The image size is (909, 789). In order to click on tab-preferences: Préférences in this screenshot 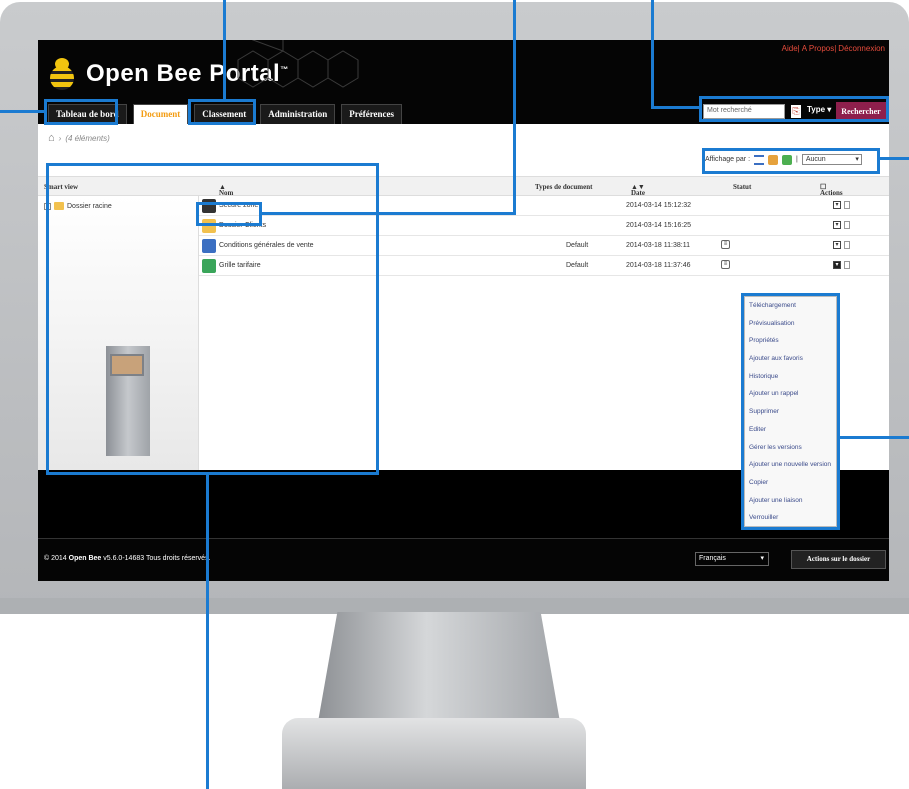, I will do `click(372, 114)`.